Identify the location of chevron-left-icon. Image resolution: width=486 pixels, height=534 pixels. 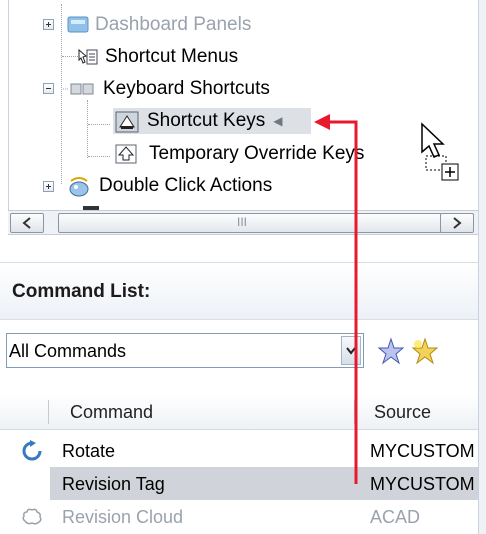
(26, 223).